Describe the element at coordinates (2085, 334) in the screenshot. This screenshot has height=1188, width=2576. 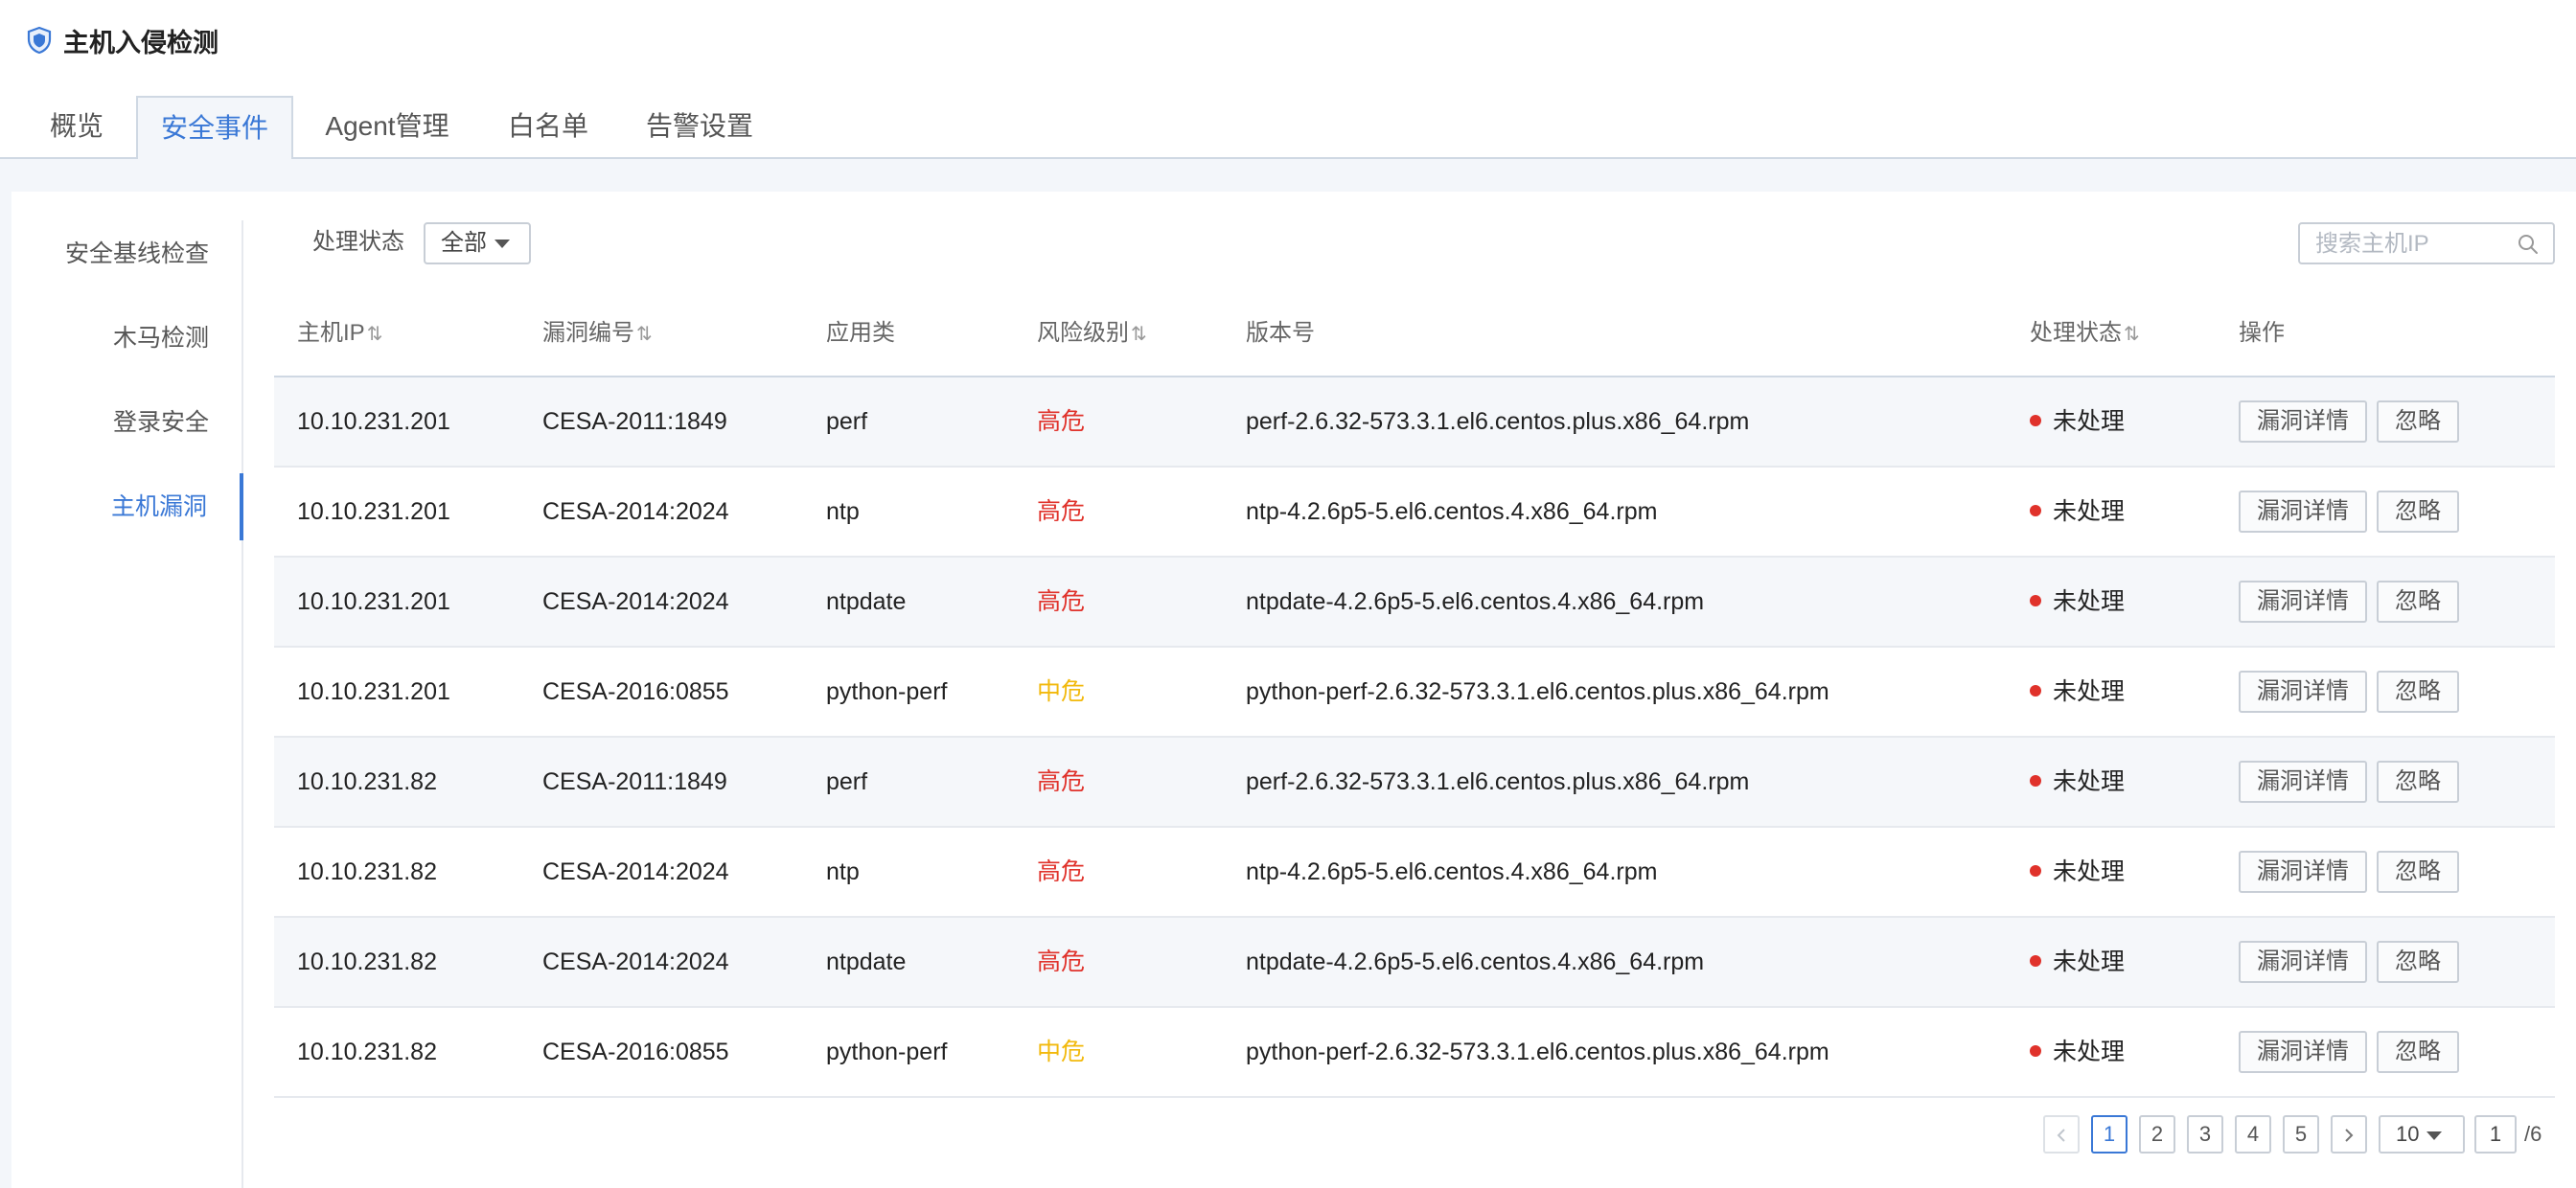
I see `header-status: 处理状态 ⇅` at that location.